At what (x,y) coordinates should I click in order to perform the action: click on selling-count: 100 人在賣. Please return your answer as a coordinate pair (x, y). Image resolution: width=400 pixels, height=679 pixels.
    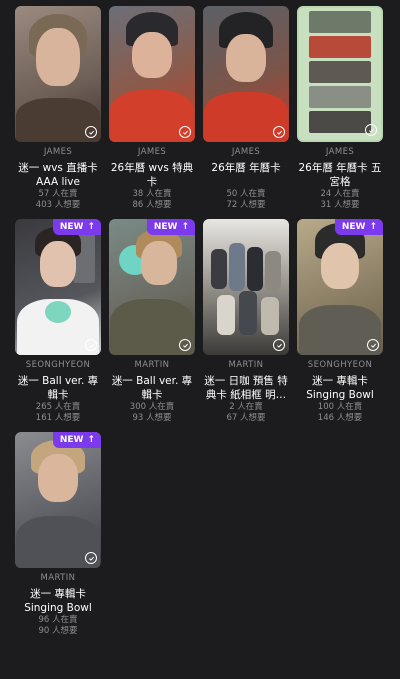
    Looking at the image, I should click on (340, 407).